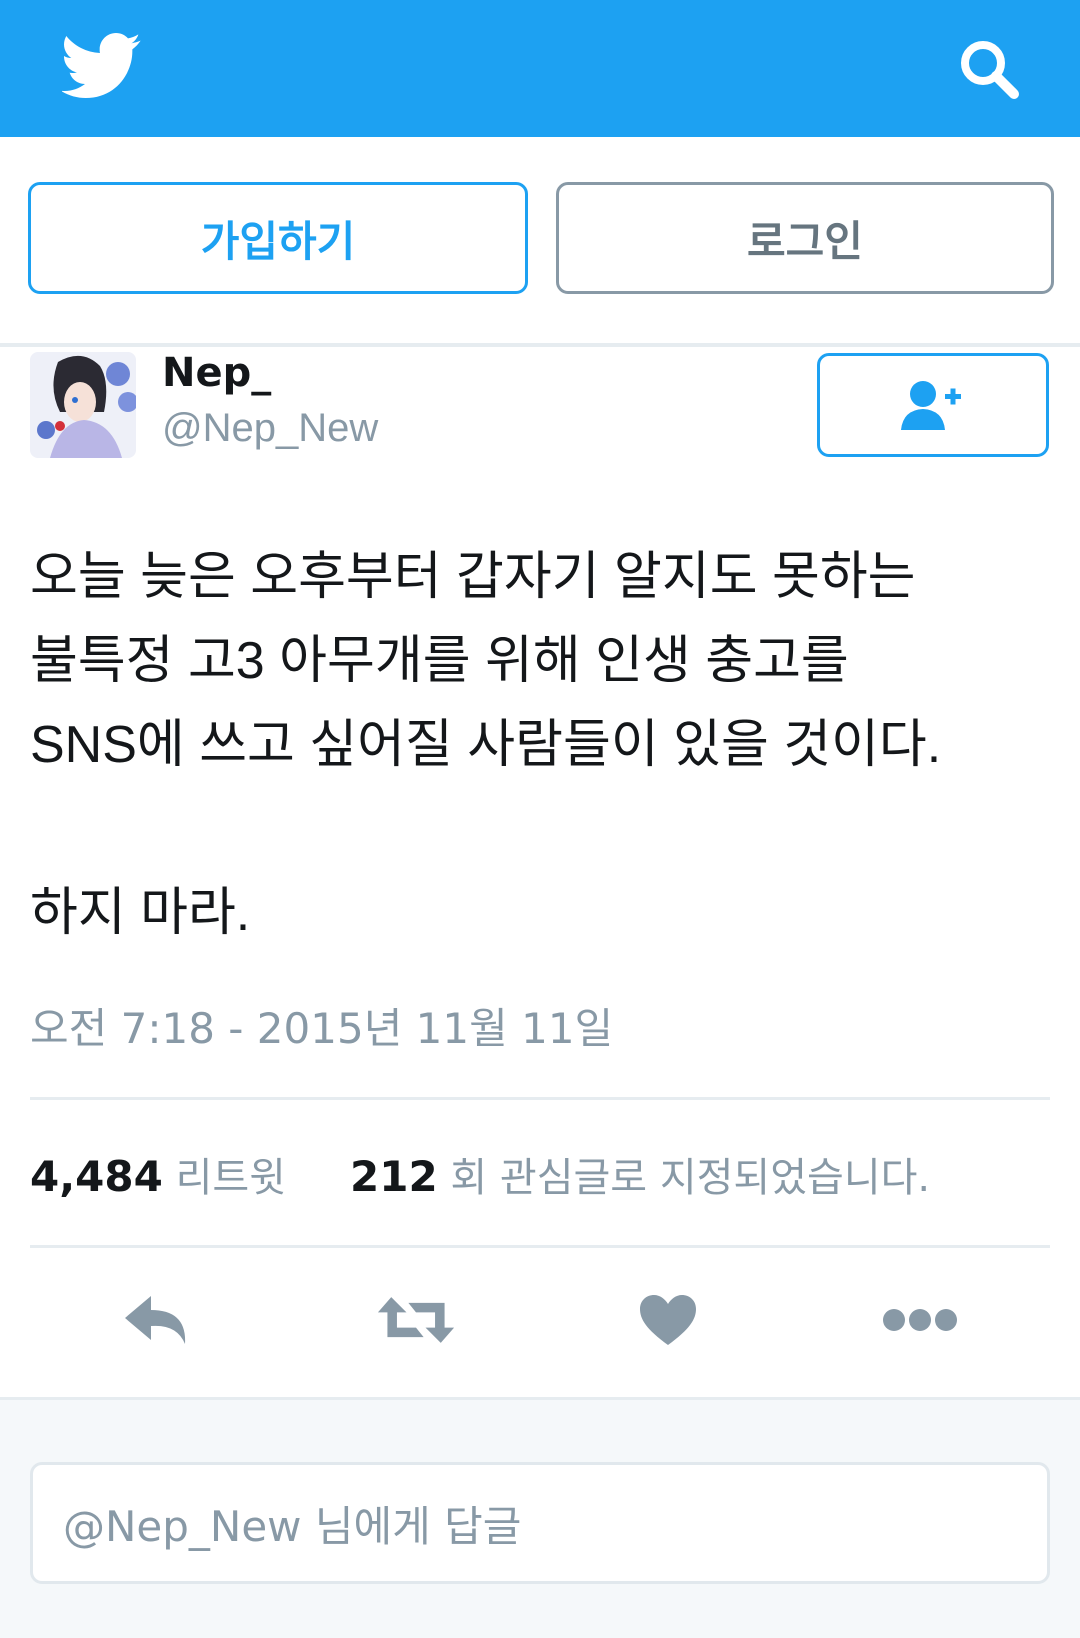 This screenshot has height=1638, width=1080. Describe the element at coordinates (270, 428) in the screenshot. I see `user-handle: @Nep_New` at that location.